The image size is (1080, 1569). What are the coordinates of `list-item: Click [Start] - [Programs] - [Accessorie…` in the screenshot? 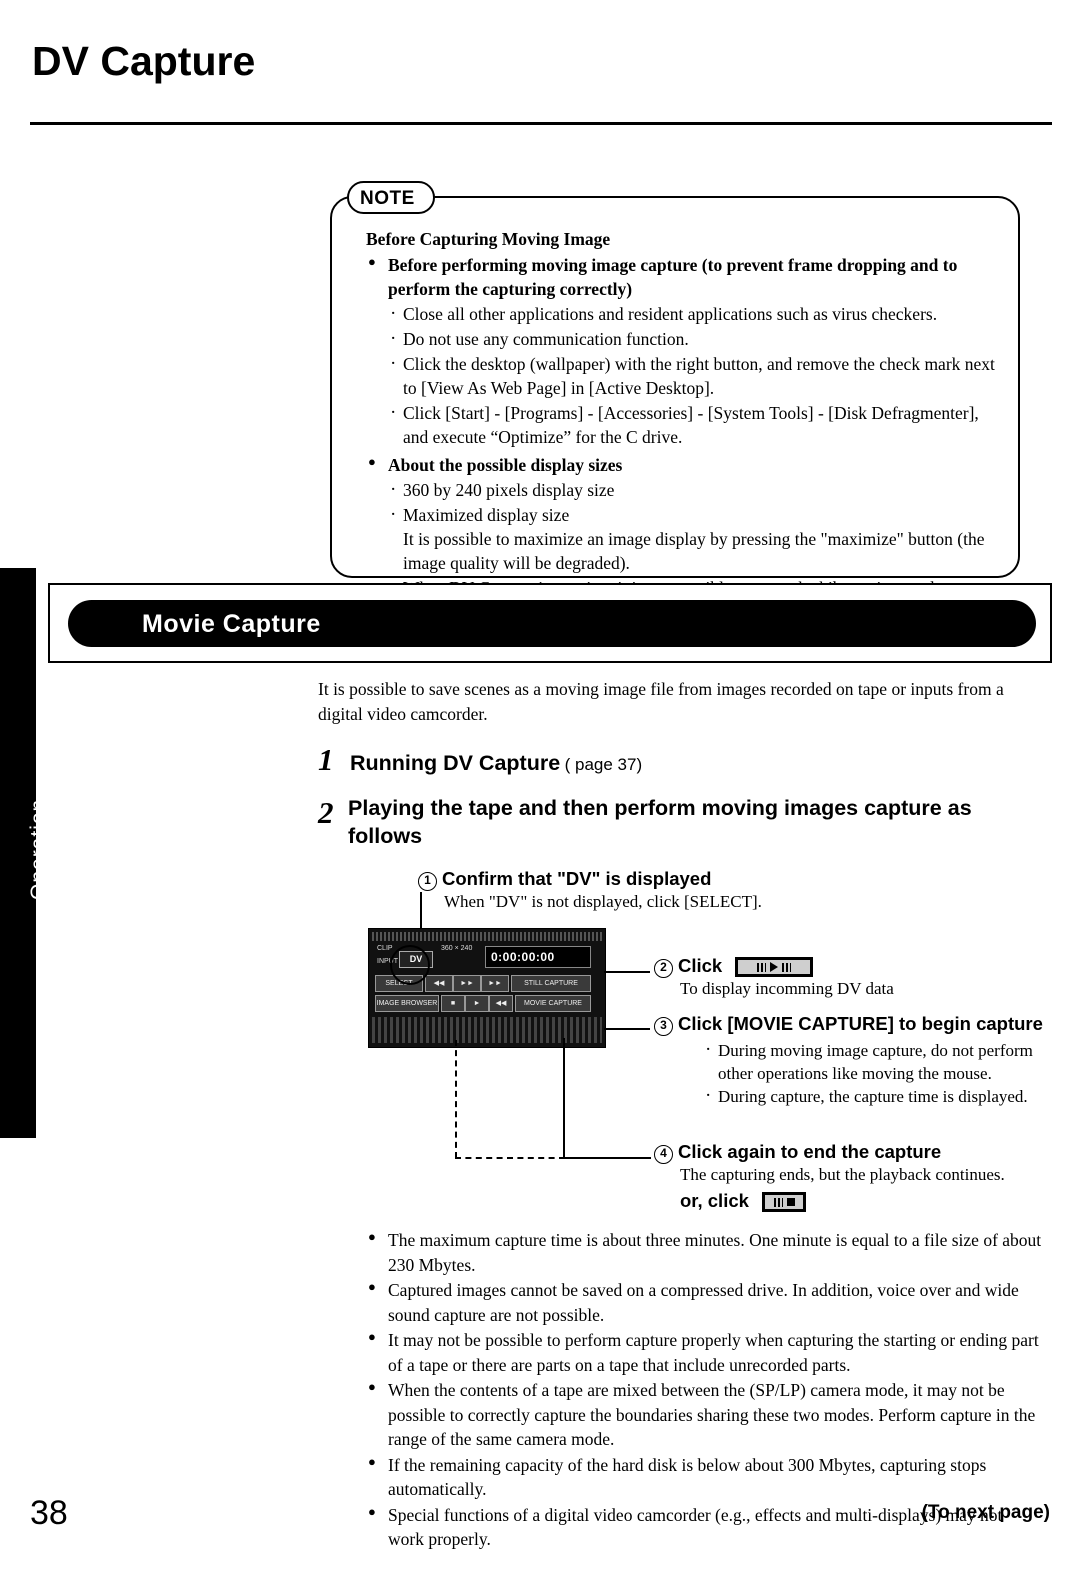 It's located at (697, 425).